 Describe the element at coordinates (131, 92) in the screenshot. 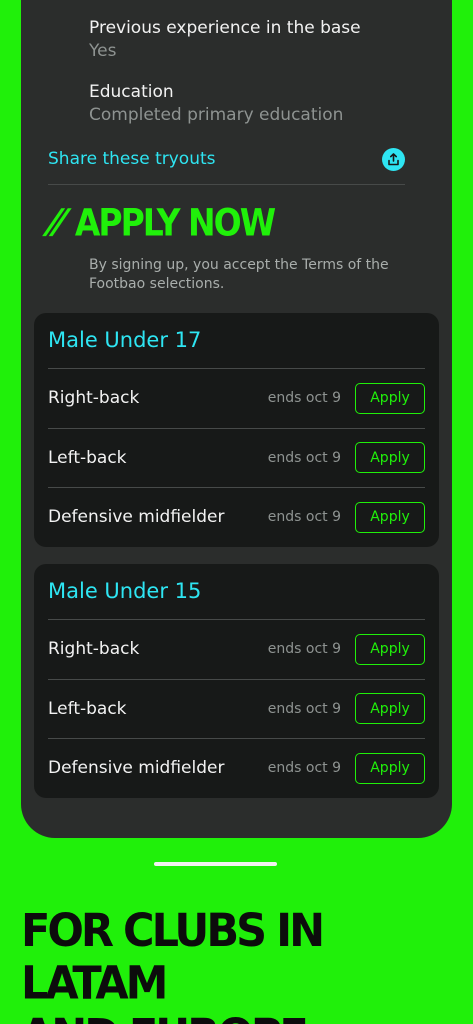

I see `education-label: Education` at that location.